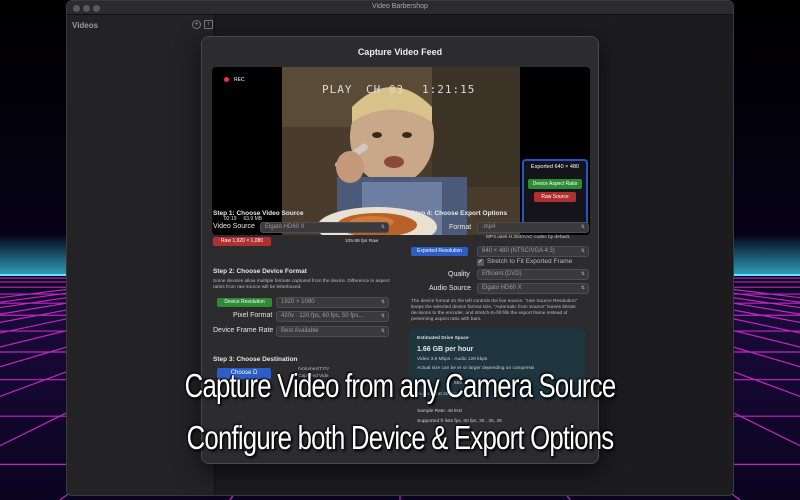 The image size is (800, 500). Describe the element at coordinates (445, 349) in the screenshot. I see `estimate-rate: 1.66 GB per hour` at that location.